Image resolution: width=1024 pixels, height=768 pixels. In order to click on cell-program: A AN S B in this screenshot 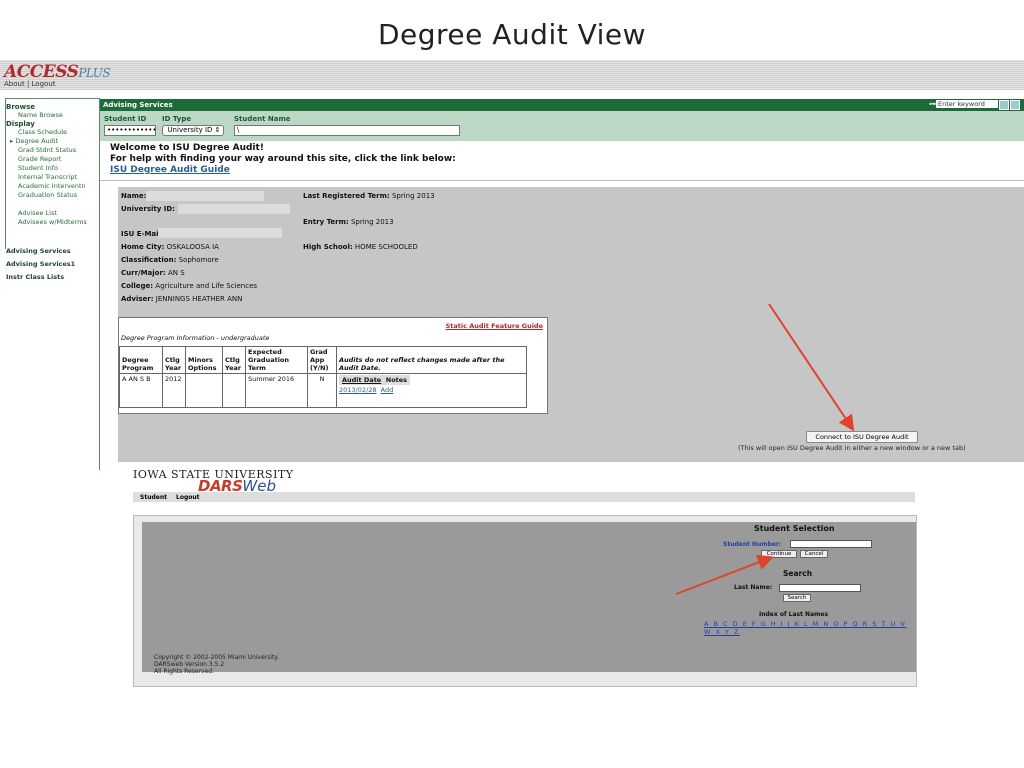, I will do `click(141, 390)`.